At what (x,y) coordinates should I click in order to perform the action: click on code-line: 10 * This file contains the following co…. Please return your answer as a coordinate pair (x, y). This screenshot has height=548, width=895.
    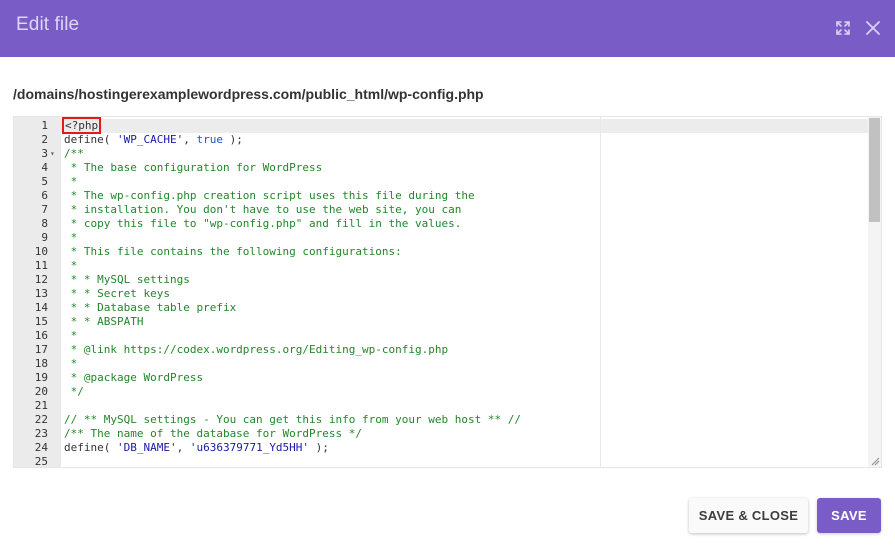
    Looking at the image, I should click on (442, 252).